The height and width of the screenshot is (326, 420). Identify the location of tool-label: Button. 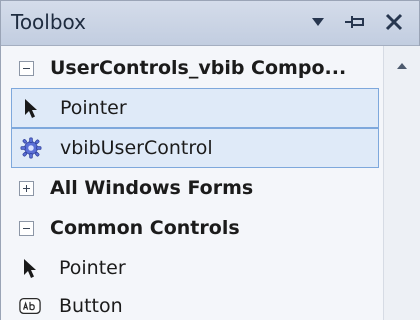
(91, 306).